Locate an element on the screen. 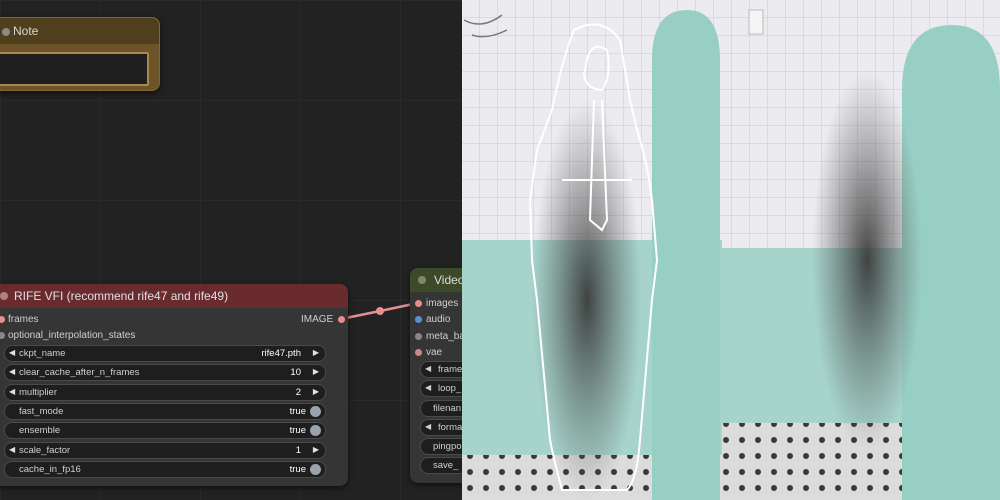 Image resolution: width=1000 pixels, height=500 pixels. cache-in-fp16-toggle: cache_in_fp16 true is located at coordinates (165, 469).